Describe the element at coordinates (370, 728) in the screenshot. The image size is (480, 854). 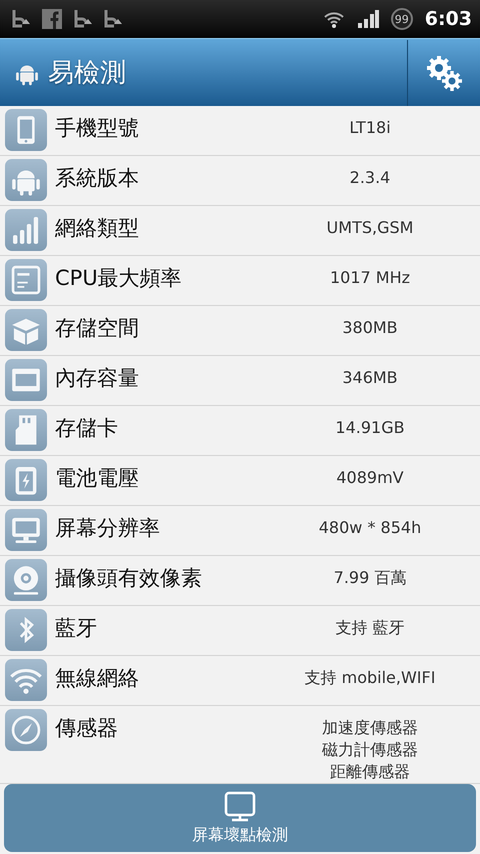
I see `row-value: 加速度傳感器` at that location.